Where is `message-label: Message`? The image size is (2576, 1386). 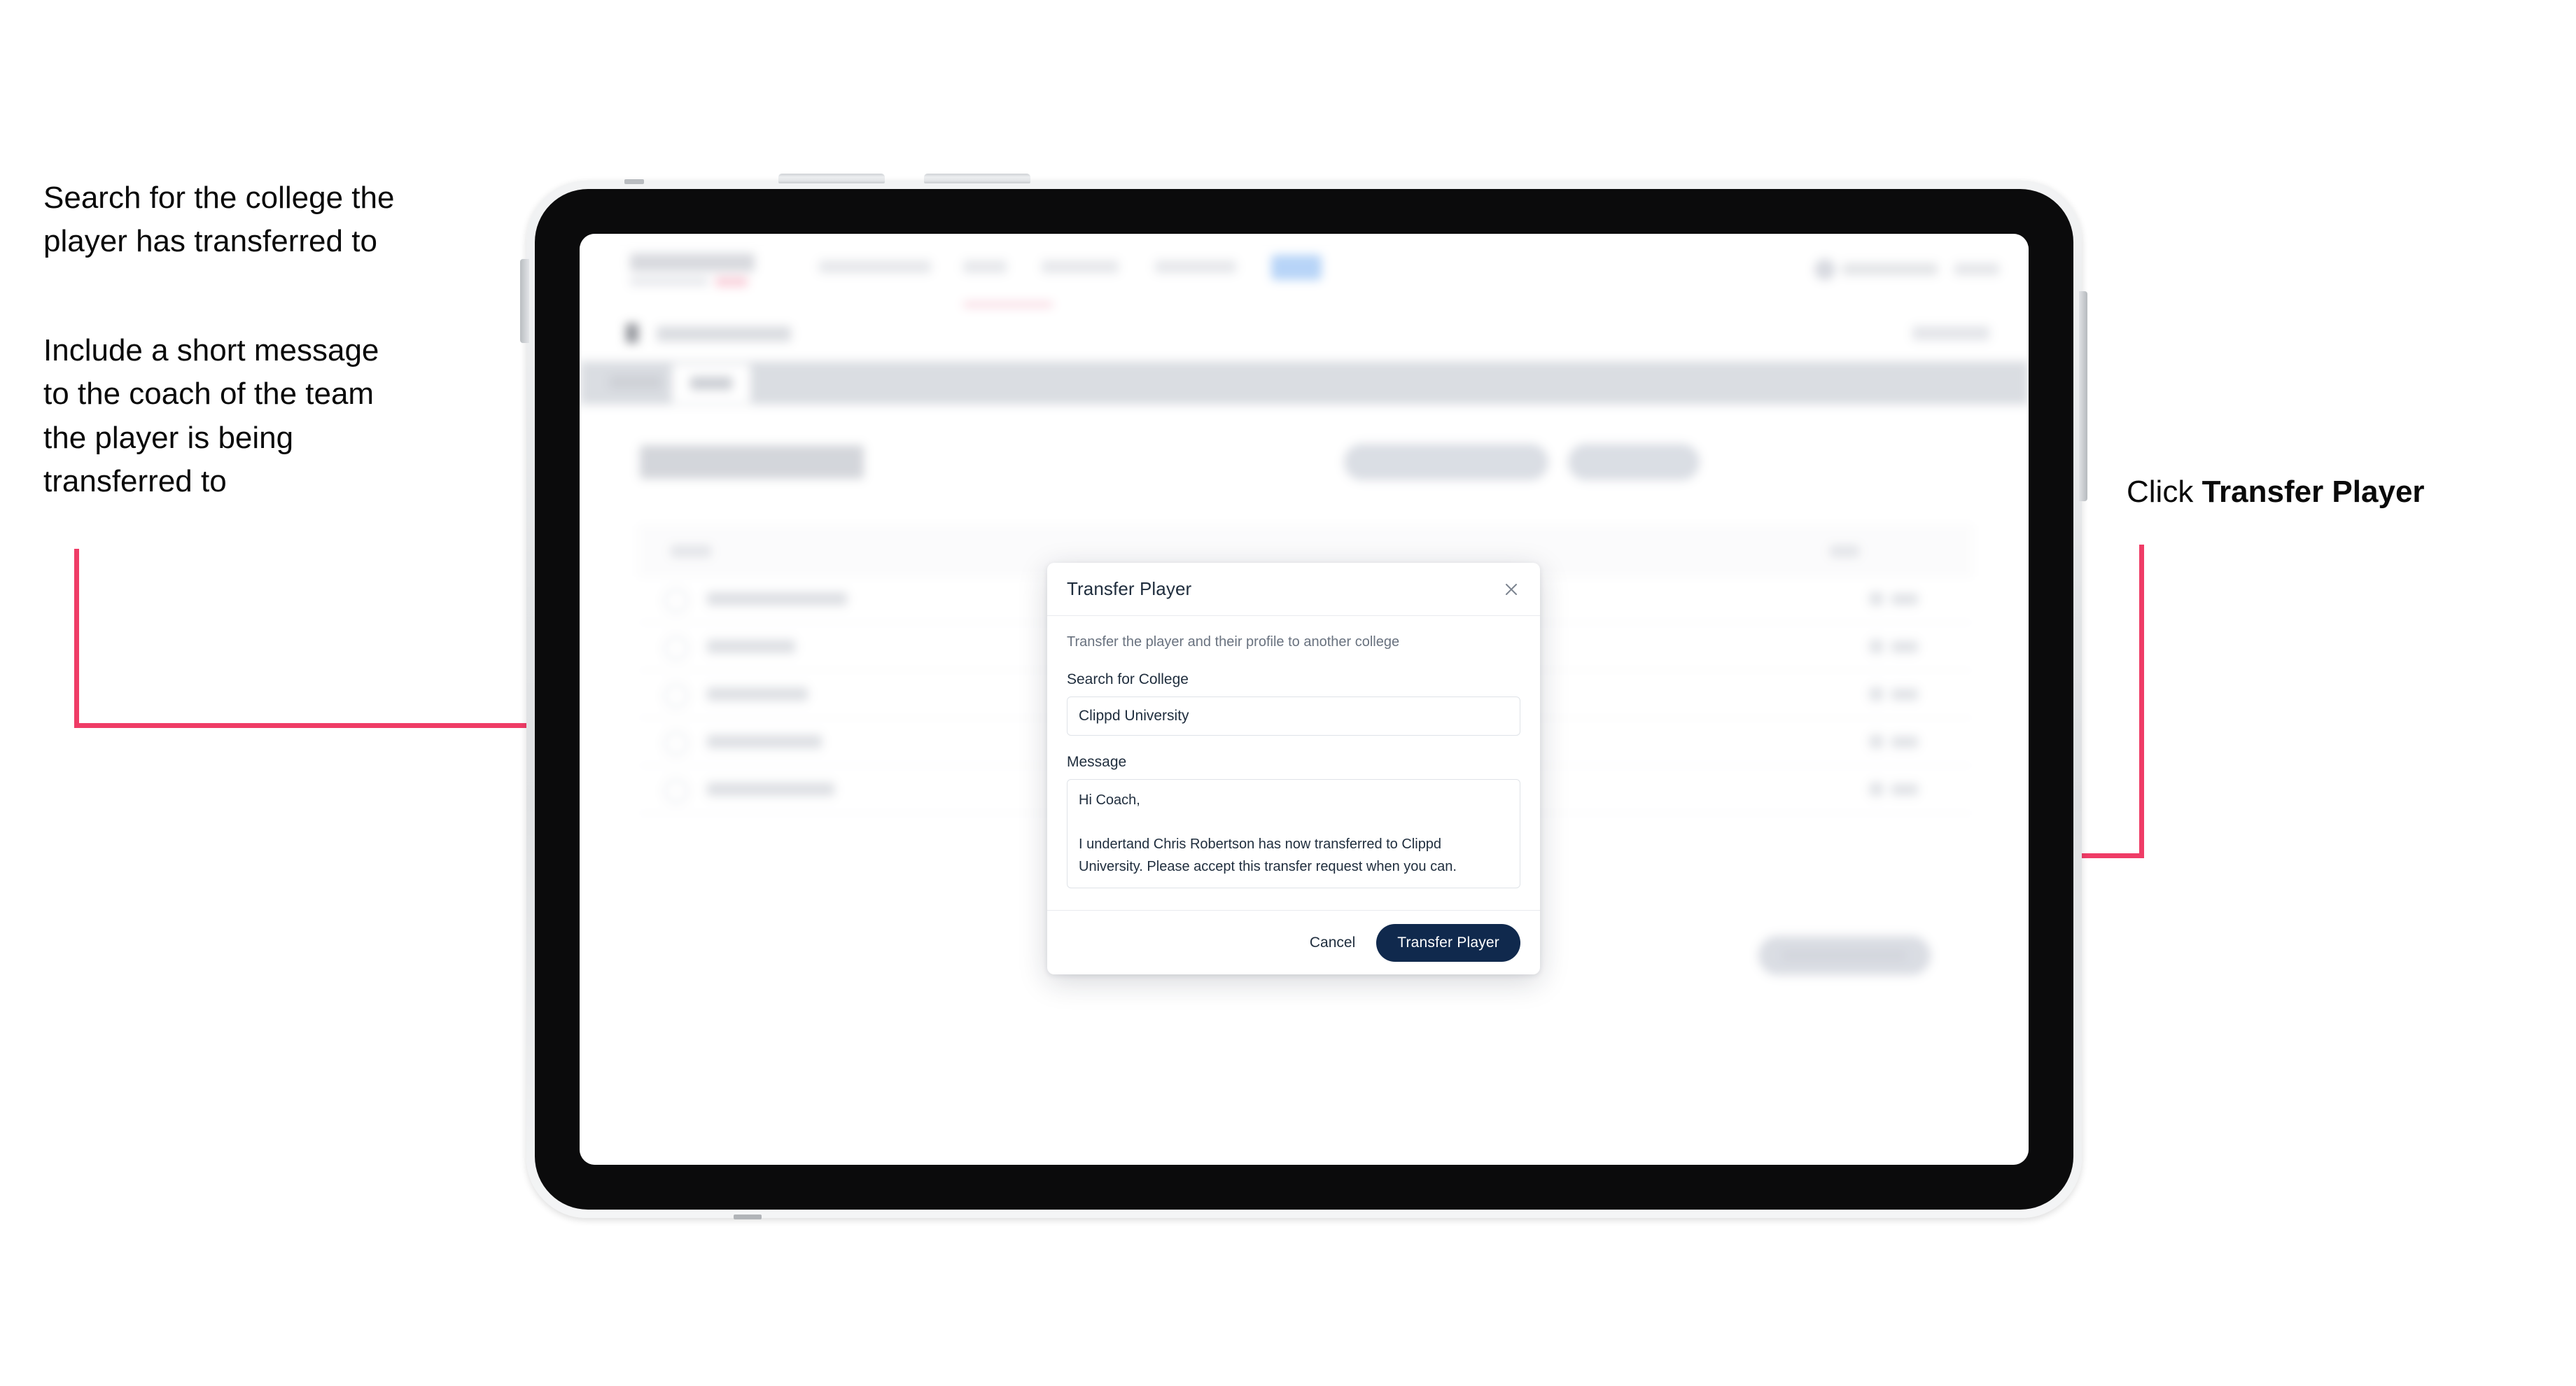
message-label: Message is located at coordinates (1097, 762).